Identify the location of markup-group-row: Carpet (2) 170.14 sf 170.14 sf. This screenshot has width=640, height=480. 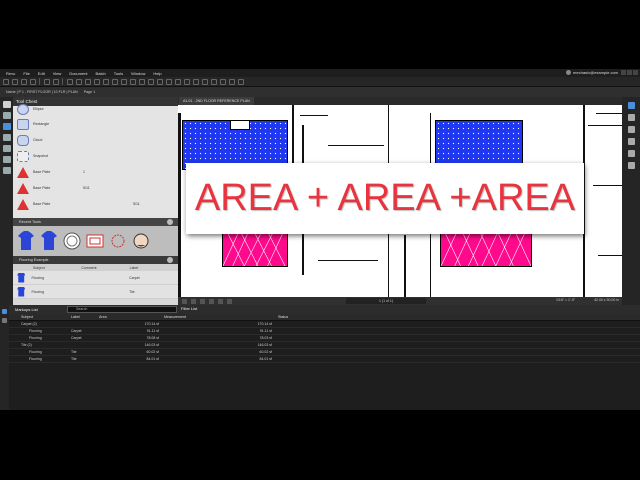
(324, 324).